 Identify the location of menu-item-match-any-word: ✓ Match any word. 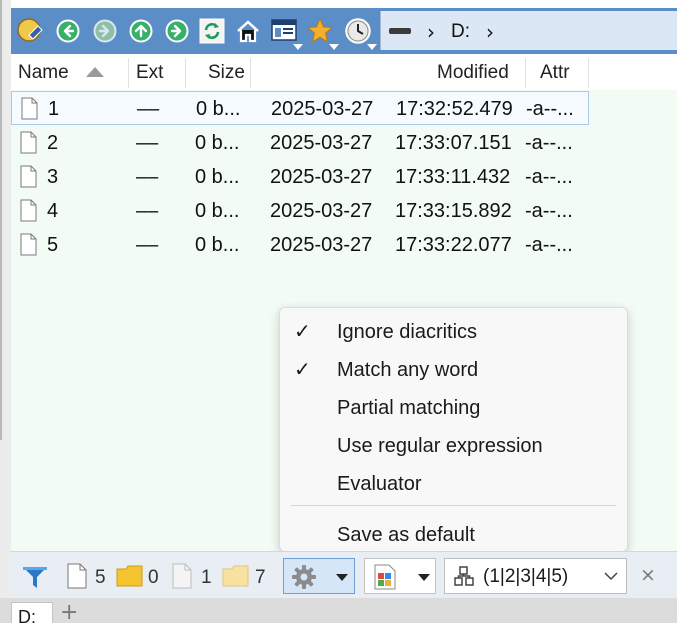
(453, 369).